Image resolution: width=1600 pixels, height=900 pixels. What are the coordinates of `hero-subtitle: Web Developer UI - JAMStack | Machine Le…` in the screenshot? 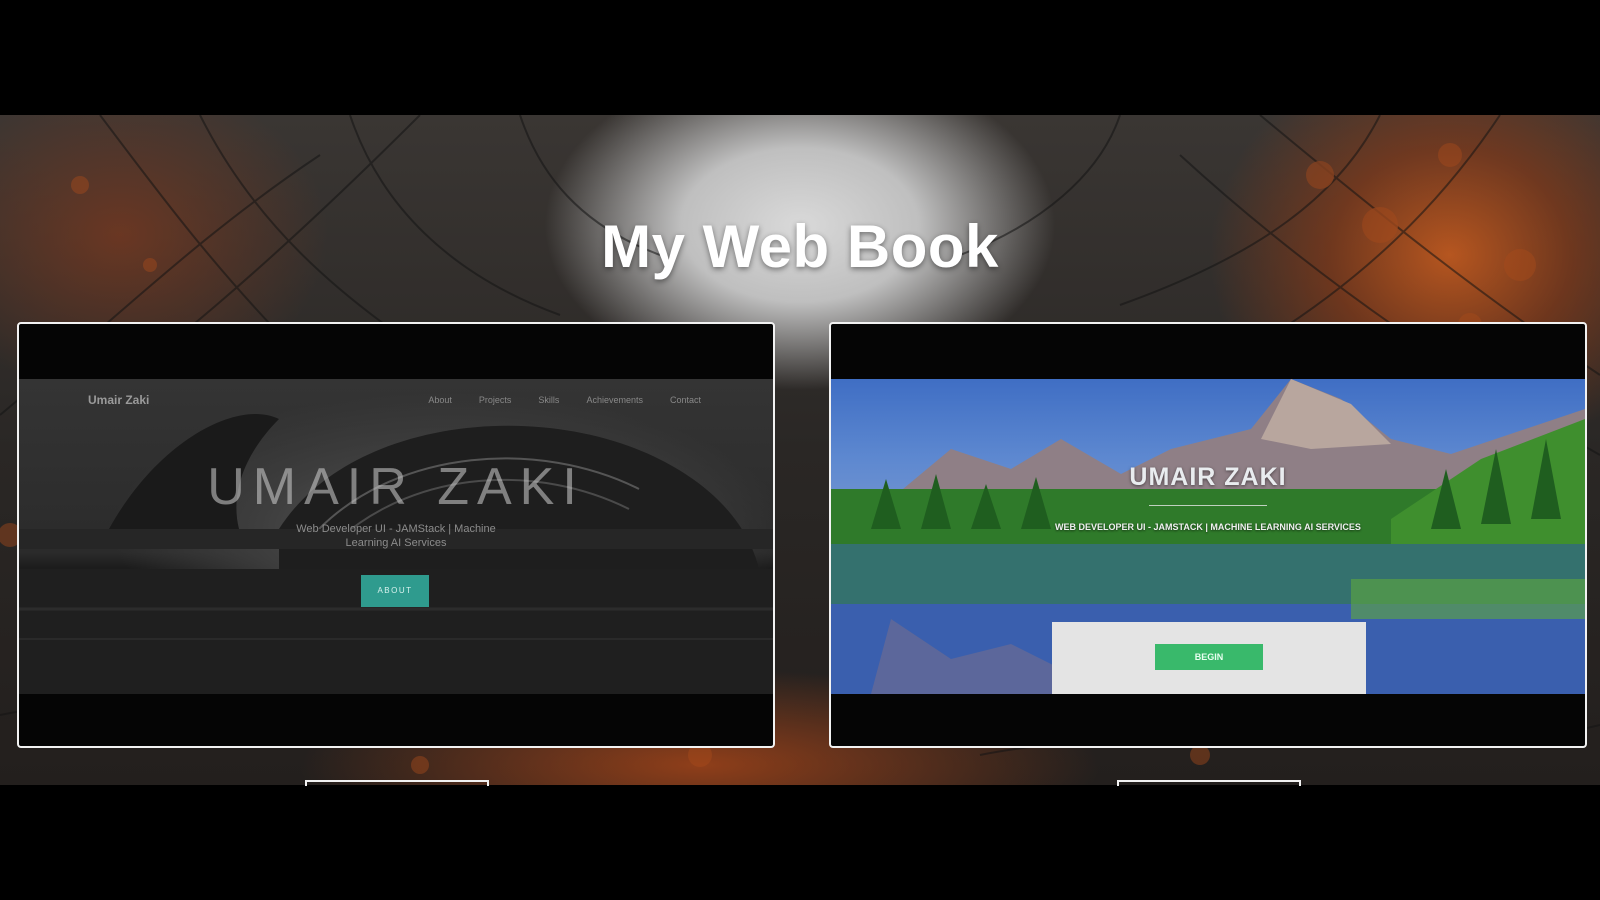 It's located at (396, 536).